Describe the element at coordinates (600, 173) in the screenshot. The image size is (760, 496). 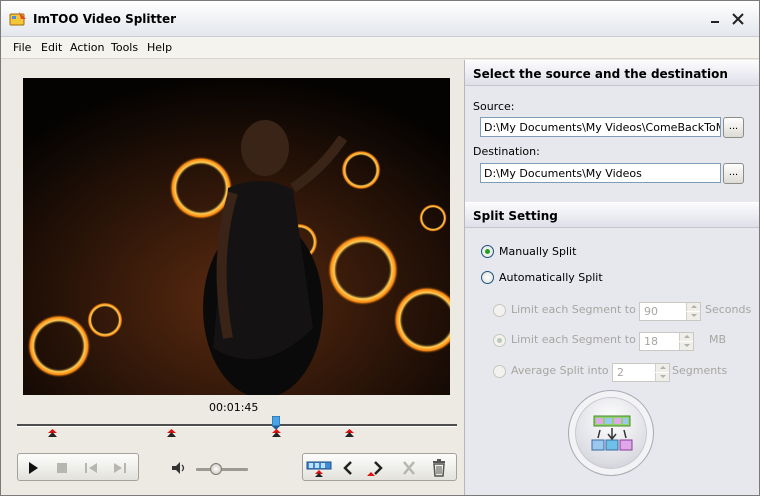
I see `destination-field: D:\My Documents\My Videos` at that location.